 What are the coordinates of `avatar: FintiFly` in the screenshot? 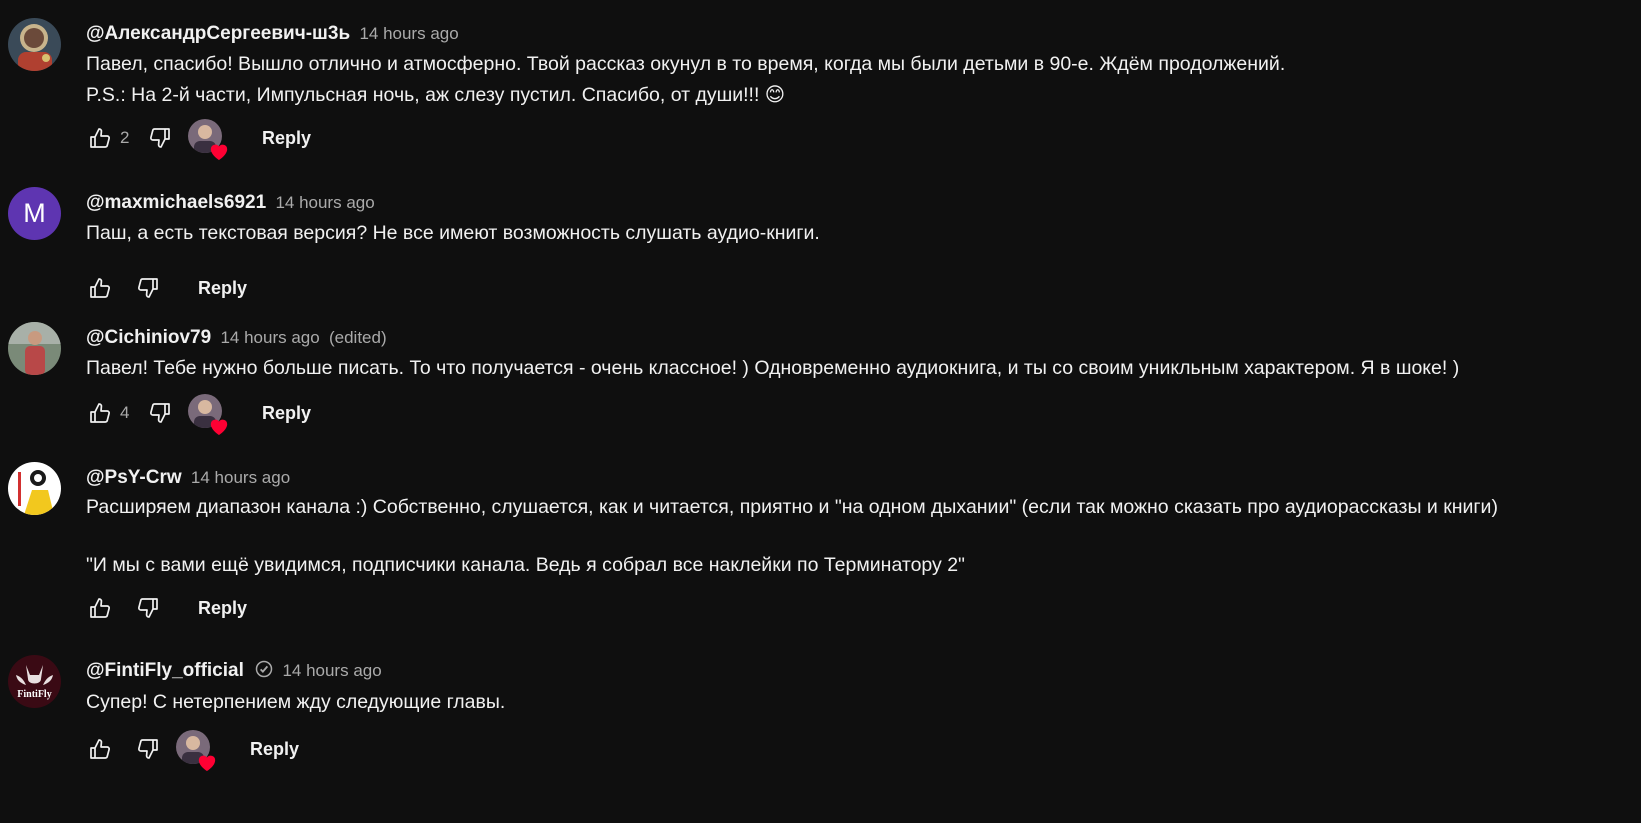 It's located at (34, 681).